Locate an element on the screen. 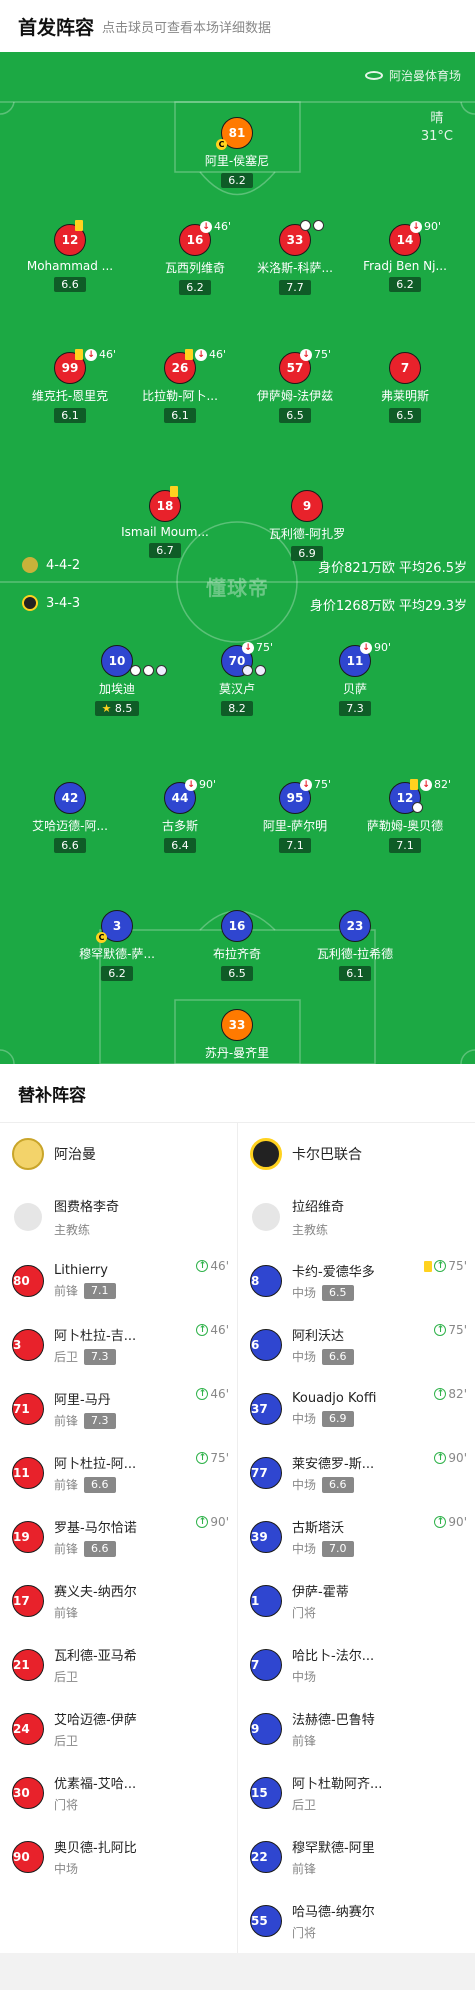  sub-player-name: 哈马德-纳赛尔 is located at coordinates (333, 1912).